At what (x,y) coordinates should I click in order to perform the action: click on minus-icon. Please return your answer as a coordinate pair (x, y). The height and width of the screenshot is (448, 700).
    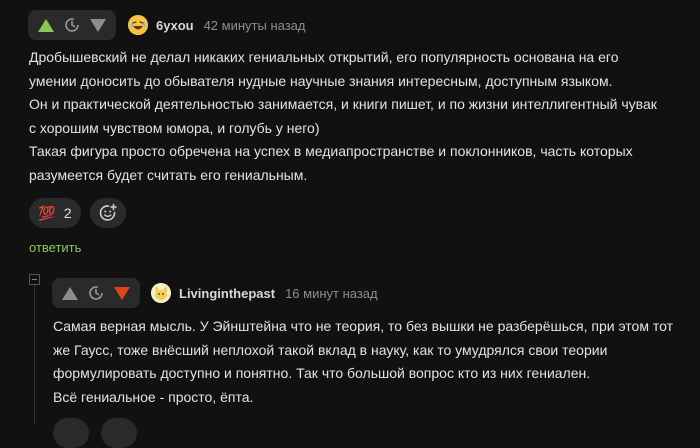
    Looking at the image, I should click on (34, 279).